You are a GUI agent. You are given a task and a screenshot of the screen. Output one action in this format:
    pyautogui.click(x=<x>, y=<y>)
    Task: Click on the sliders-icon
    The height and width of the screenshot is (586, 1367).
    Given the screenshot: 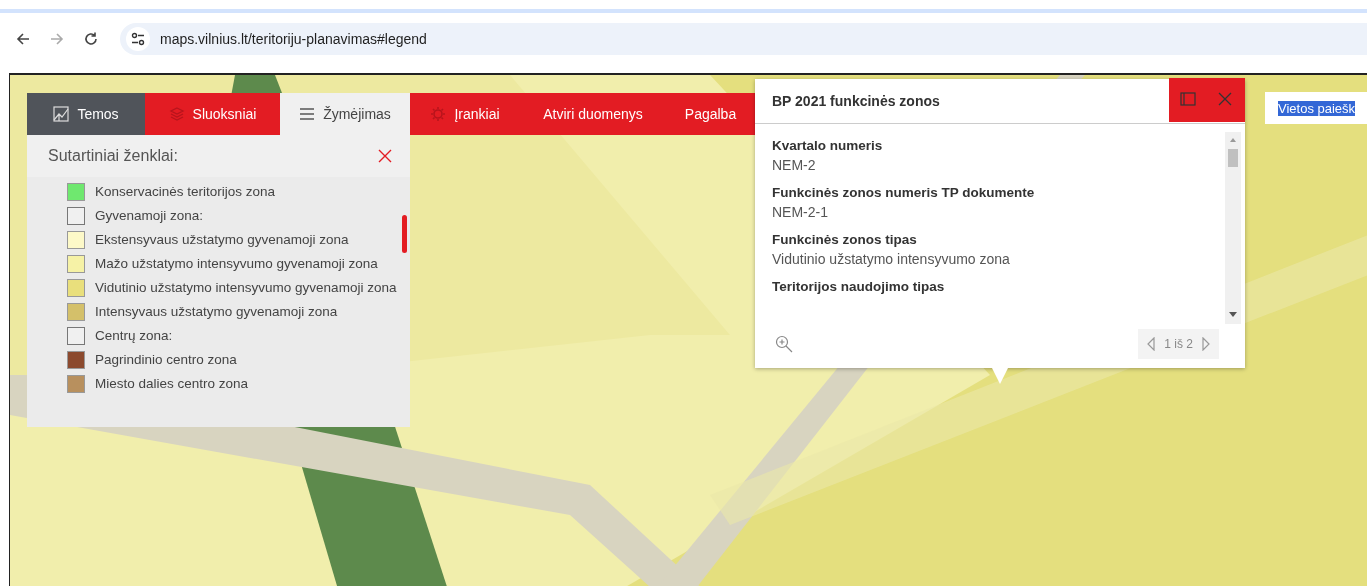 What is the action you would take?
    pyautogui.click(x=138, y=39)
    